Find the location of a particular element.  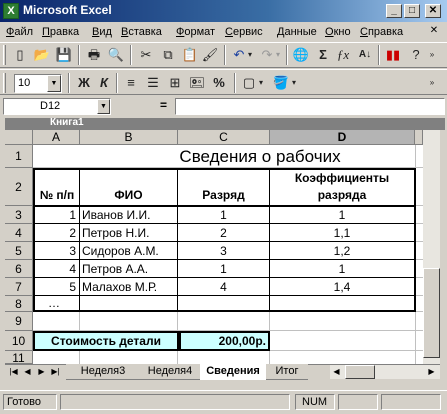

sheet-tab: Итог is located at coordinates (287, 372).